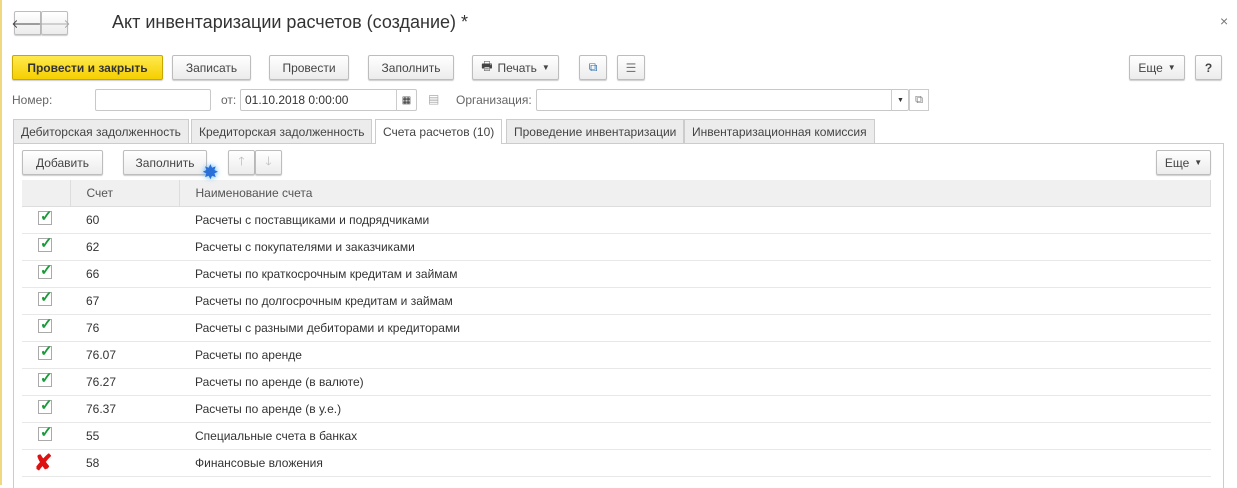 This screenshot has width=1237, height=488. What do you see at coordinates (87, 67) in the screenshot?
I see `post-and-close-button: Провести и закрыть` at bounding box center [87, 67].